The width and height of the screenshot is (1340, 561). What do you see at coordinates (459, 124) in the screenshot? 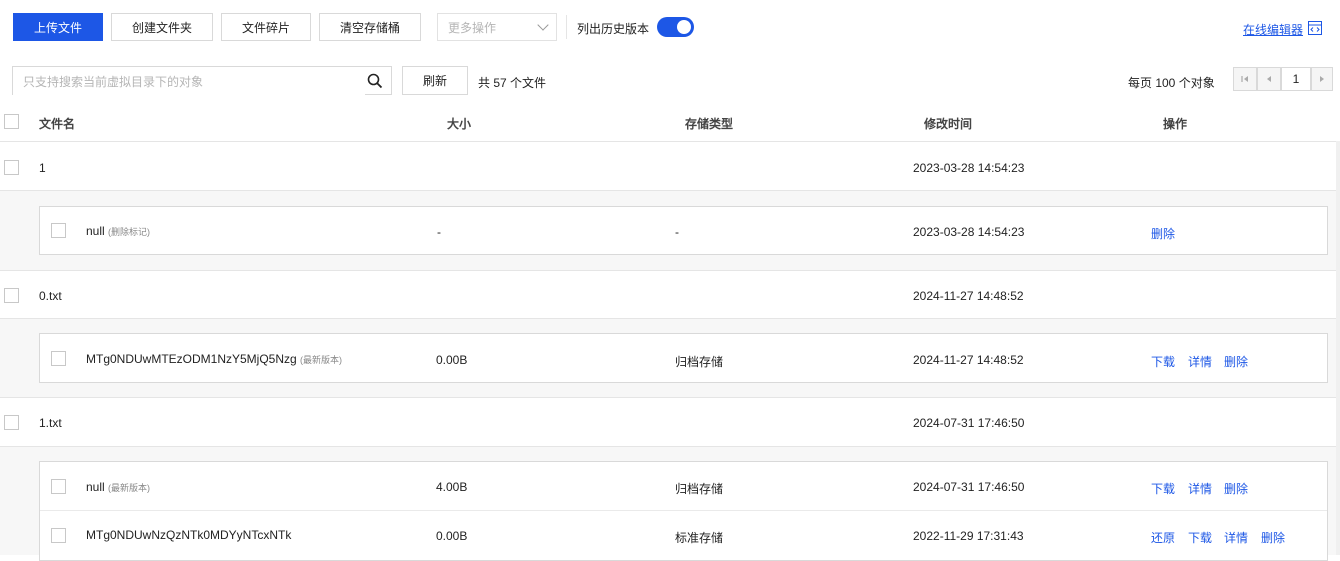
I see `column-size-header: 大小` at bounding box center [459, 124].